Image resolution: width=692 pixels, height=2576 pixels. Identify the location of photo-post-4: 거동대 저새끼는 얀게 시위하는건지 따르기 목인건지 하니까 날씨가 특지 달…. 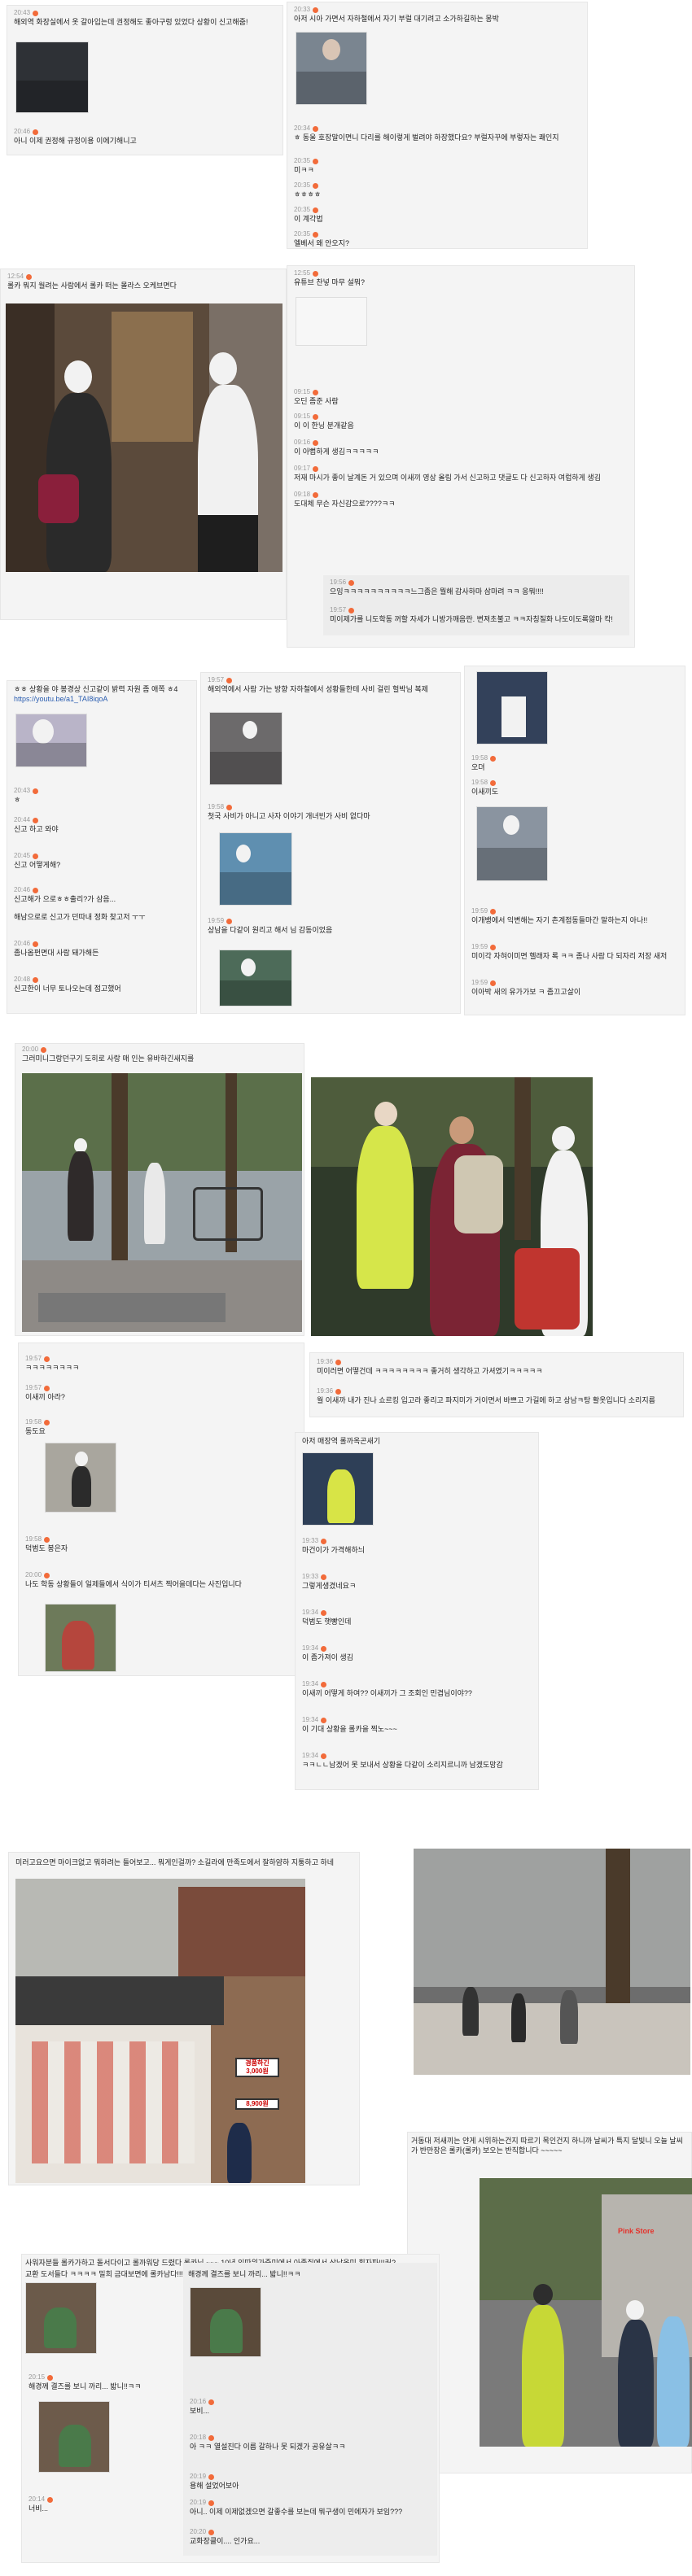
(549, 2302).